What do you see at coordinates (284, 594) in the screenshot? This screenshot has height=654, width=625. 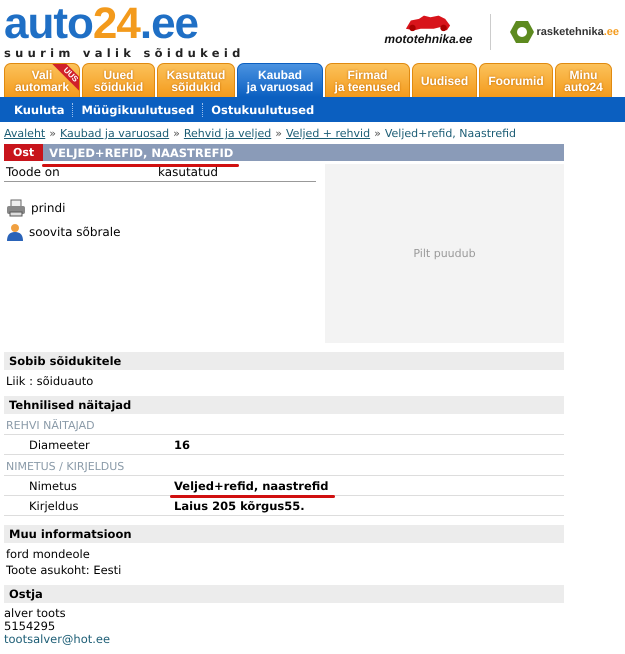 I see `section-header: Ostja` at bounding box center [284, 594].